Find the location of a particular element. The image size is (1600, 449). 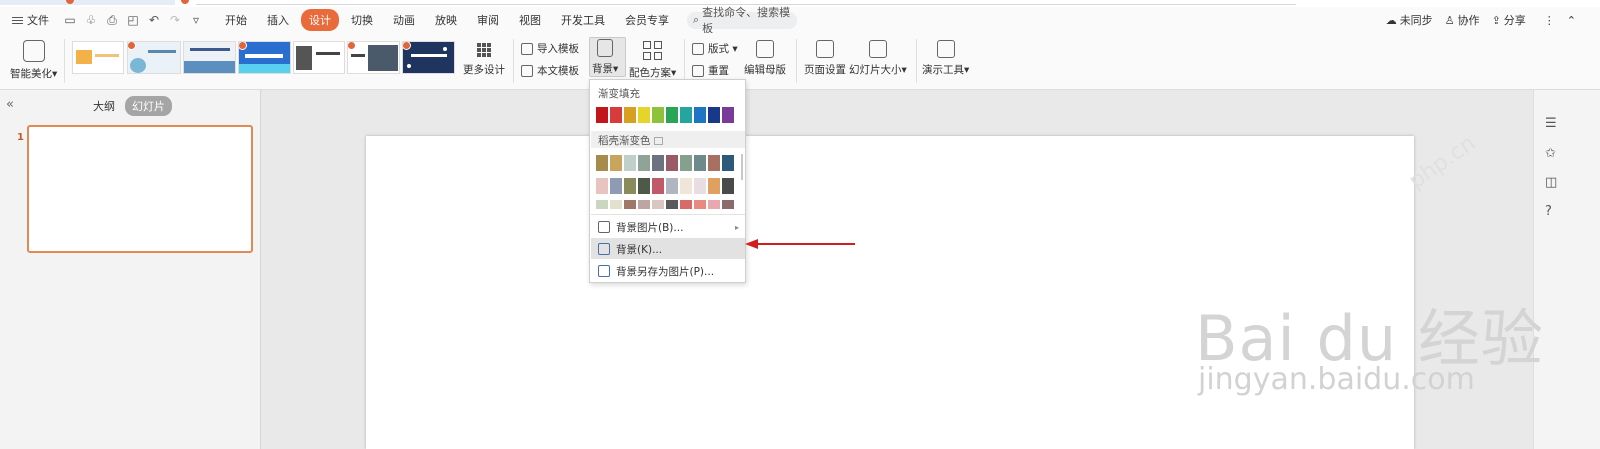

tab-developer: 开发工具 is located at coordinates (583, 20).